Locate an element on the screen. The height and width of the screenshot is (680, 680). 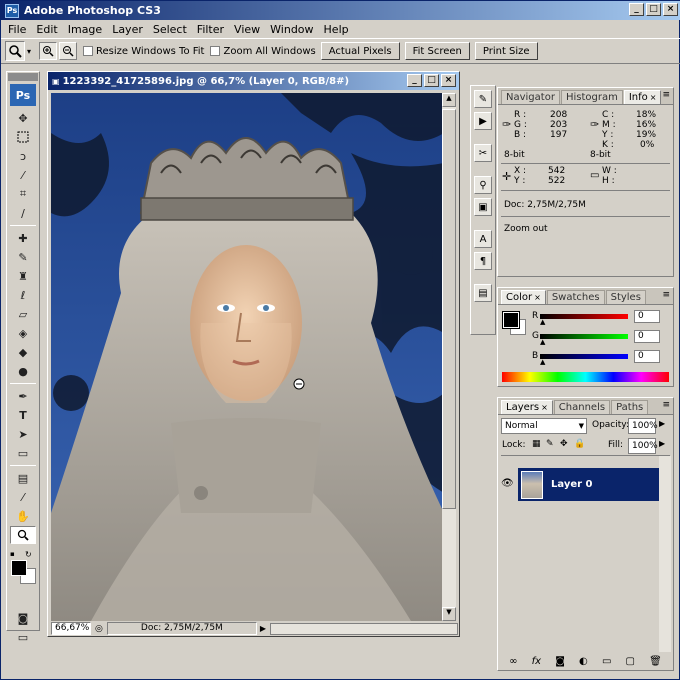
actions-icon: ▣ is located at coordinates (483, 207).